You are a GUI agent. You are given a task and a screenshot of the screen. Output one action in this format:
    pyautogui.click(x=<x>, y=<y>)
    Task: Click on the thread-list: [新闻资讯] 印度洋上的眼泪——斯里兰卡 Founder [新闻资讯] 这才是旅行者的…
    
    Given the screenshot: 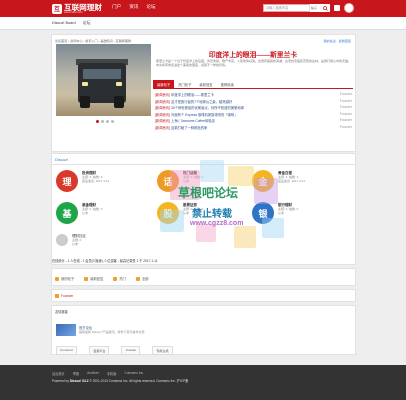 What is the action you would take?
    pyautogui.click(x=253, y=112)
    